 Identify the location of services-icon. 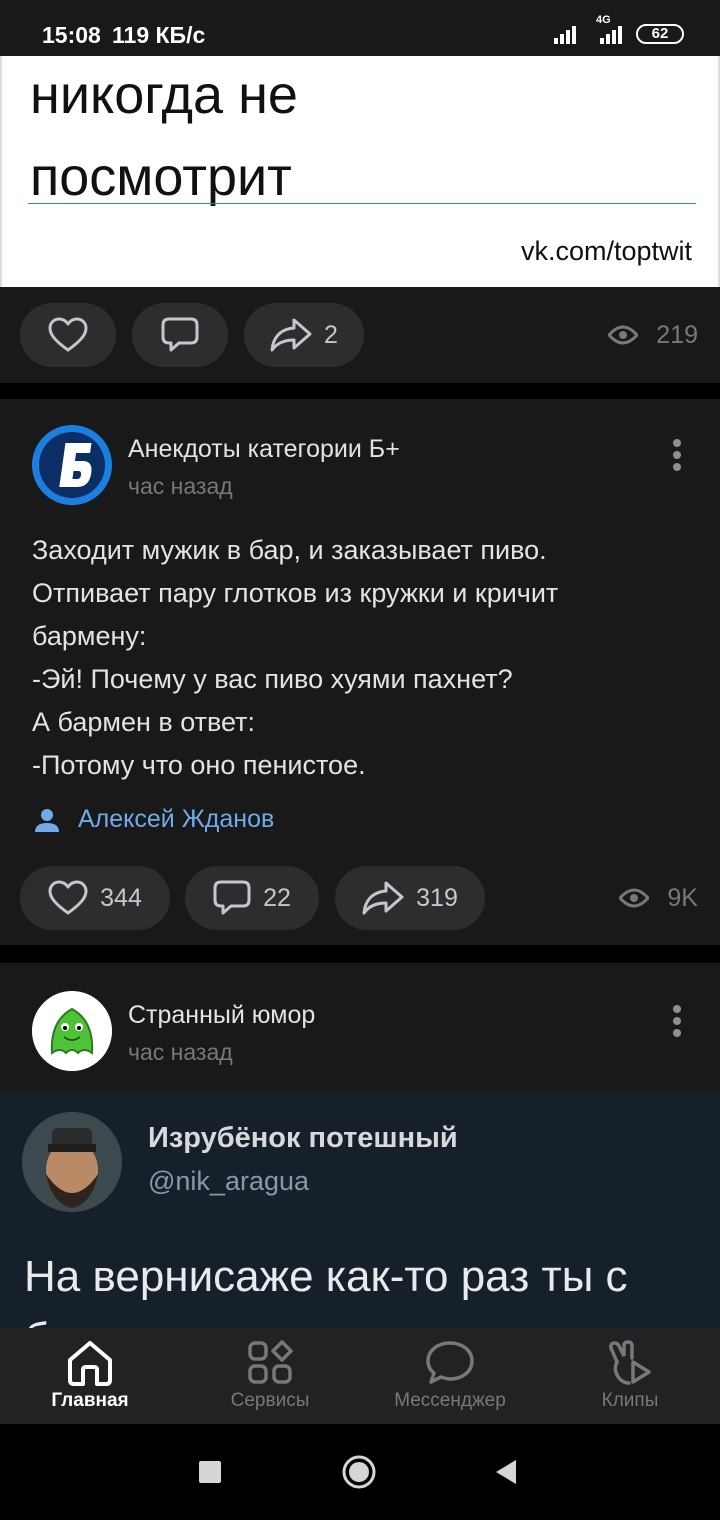
(270, 1362).